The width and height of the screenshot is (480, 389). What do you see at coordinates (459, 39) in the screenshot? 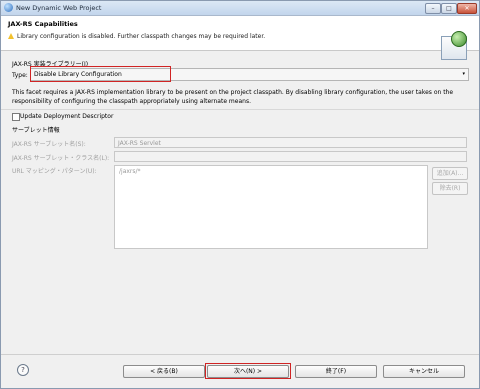
I see `globe-icon` at bounding box center [459, 39].